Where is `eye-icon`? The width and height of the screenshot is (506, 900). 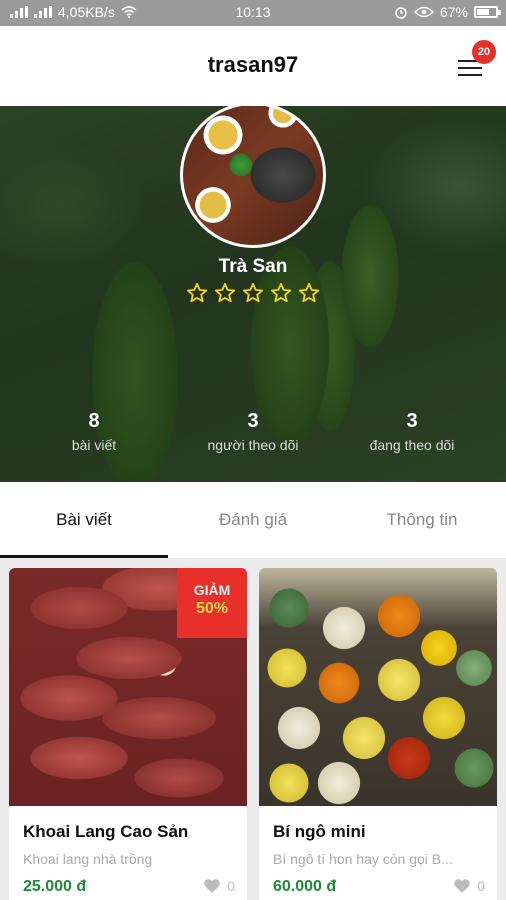
eye-icon is located at coordinates (423, 12).